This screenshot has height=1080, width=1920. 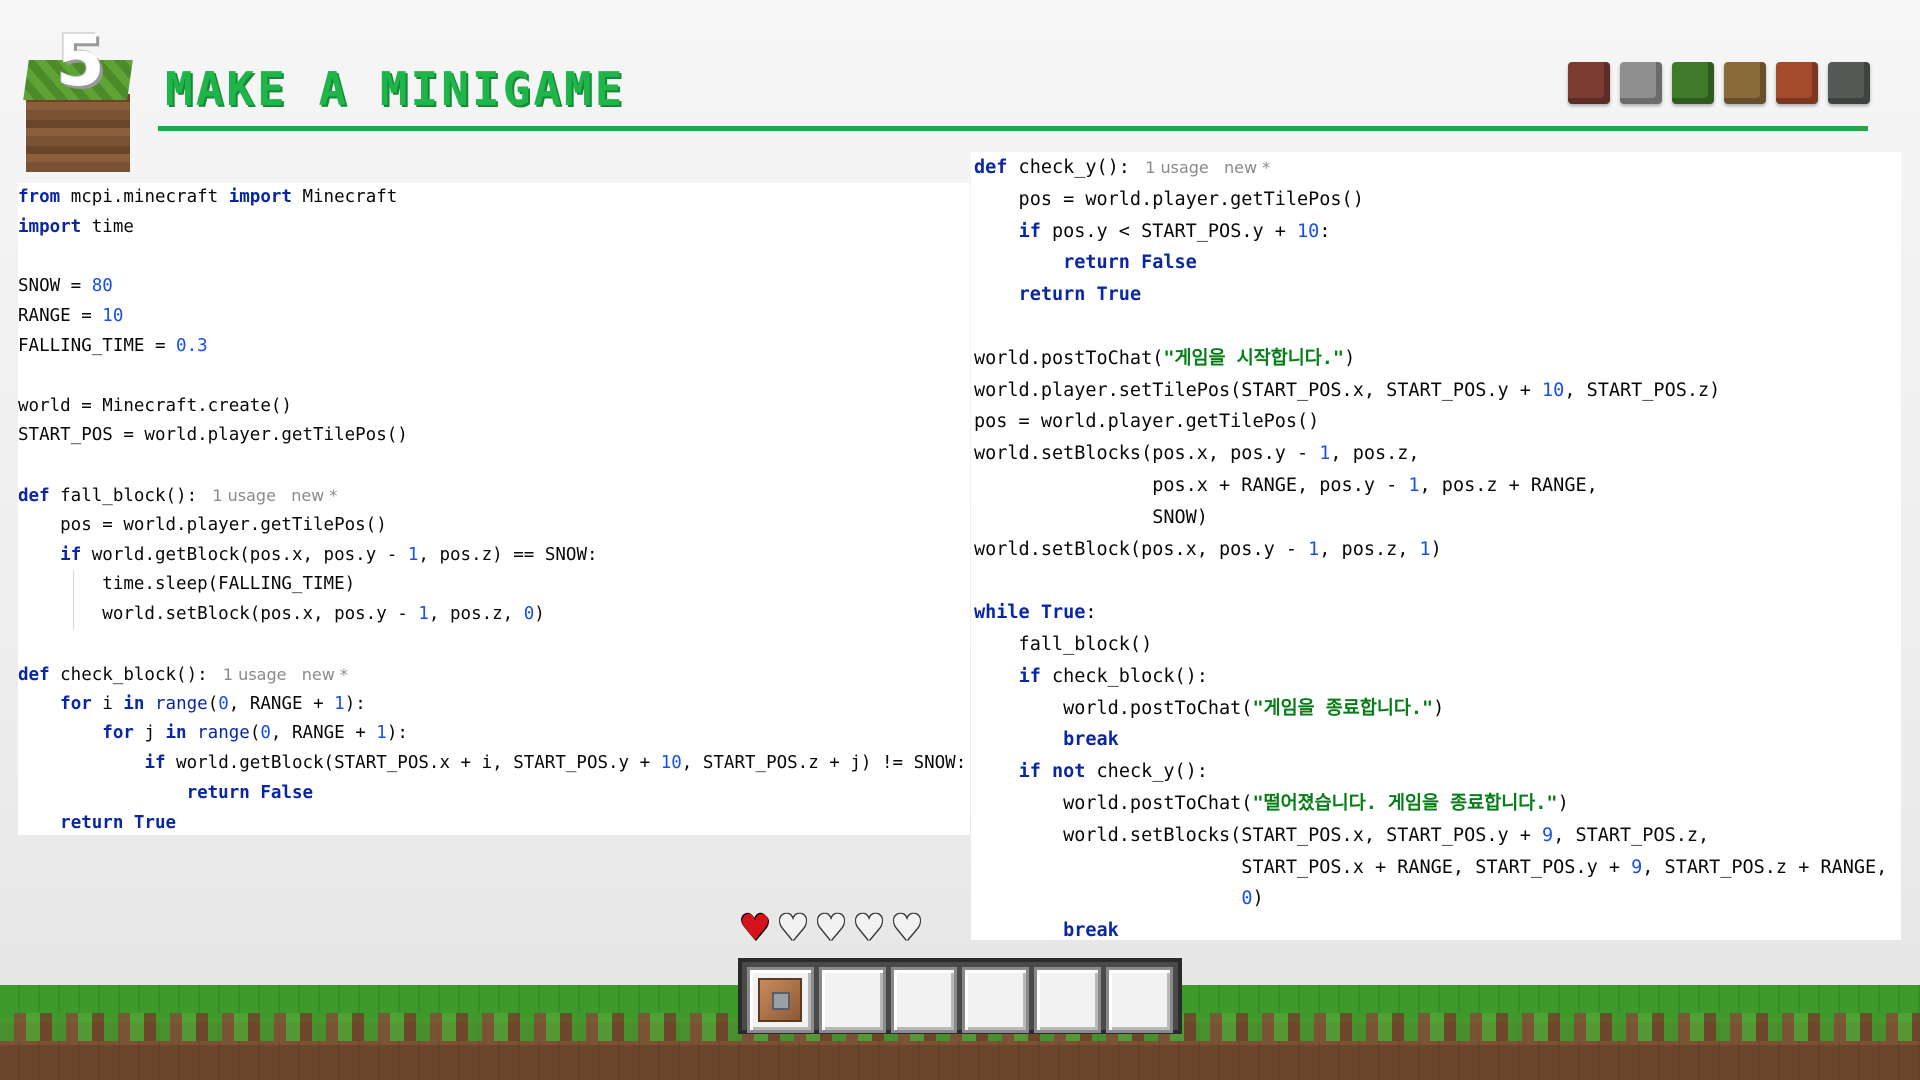 What do you see at coordinates (1091, 517) in the screenshot?
I see `code-line: SNOW)` at bounding box center [1091, 517].